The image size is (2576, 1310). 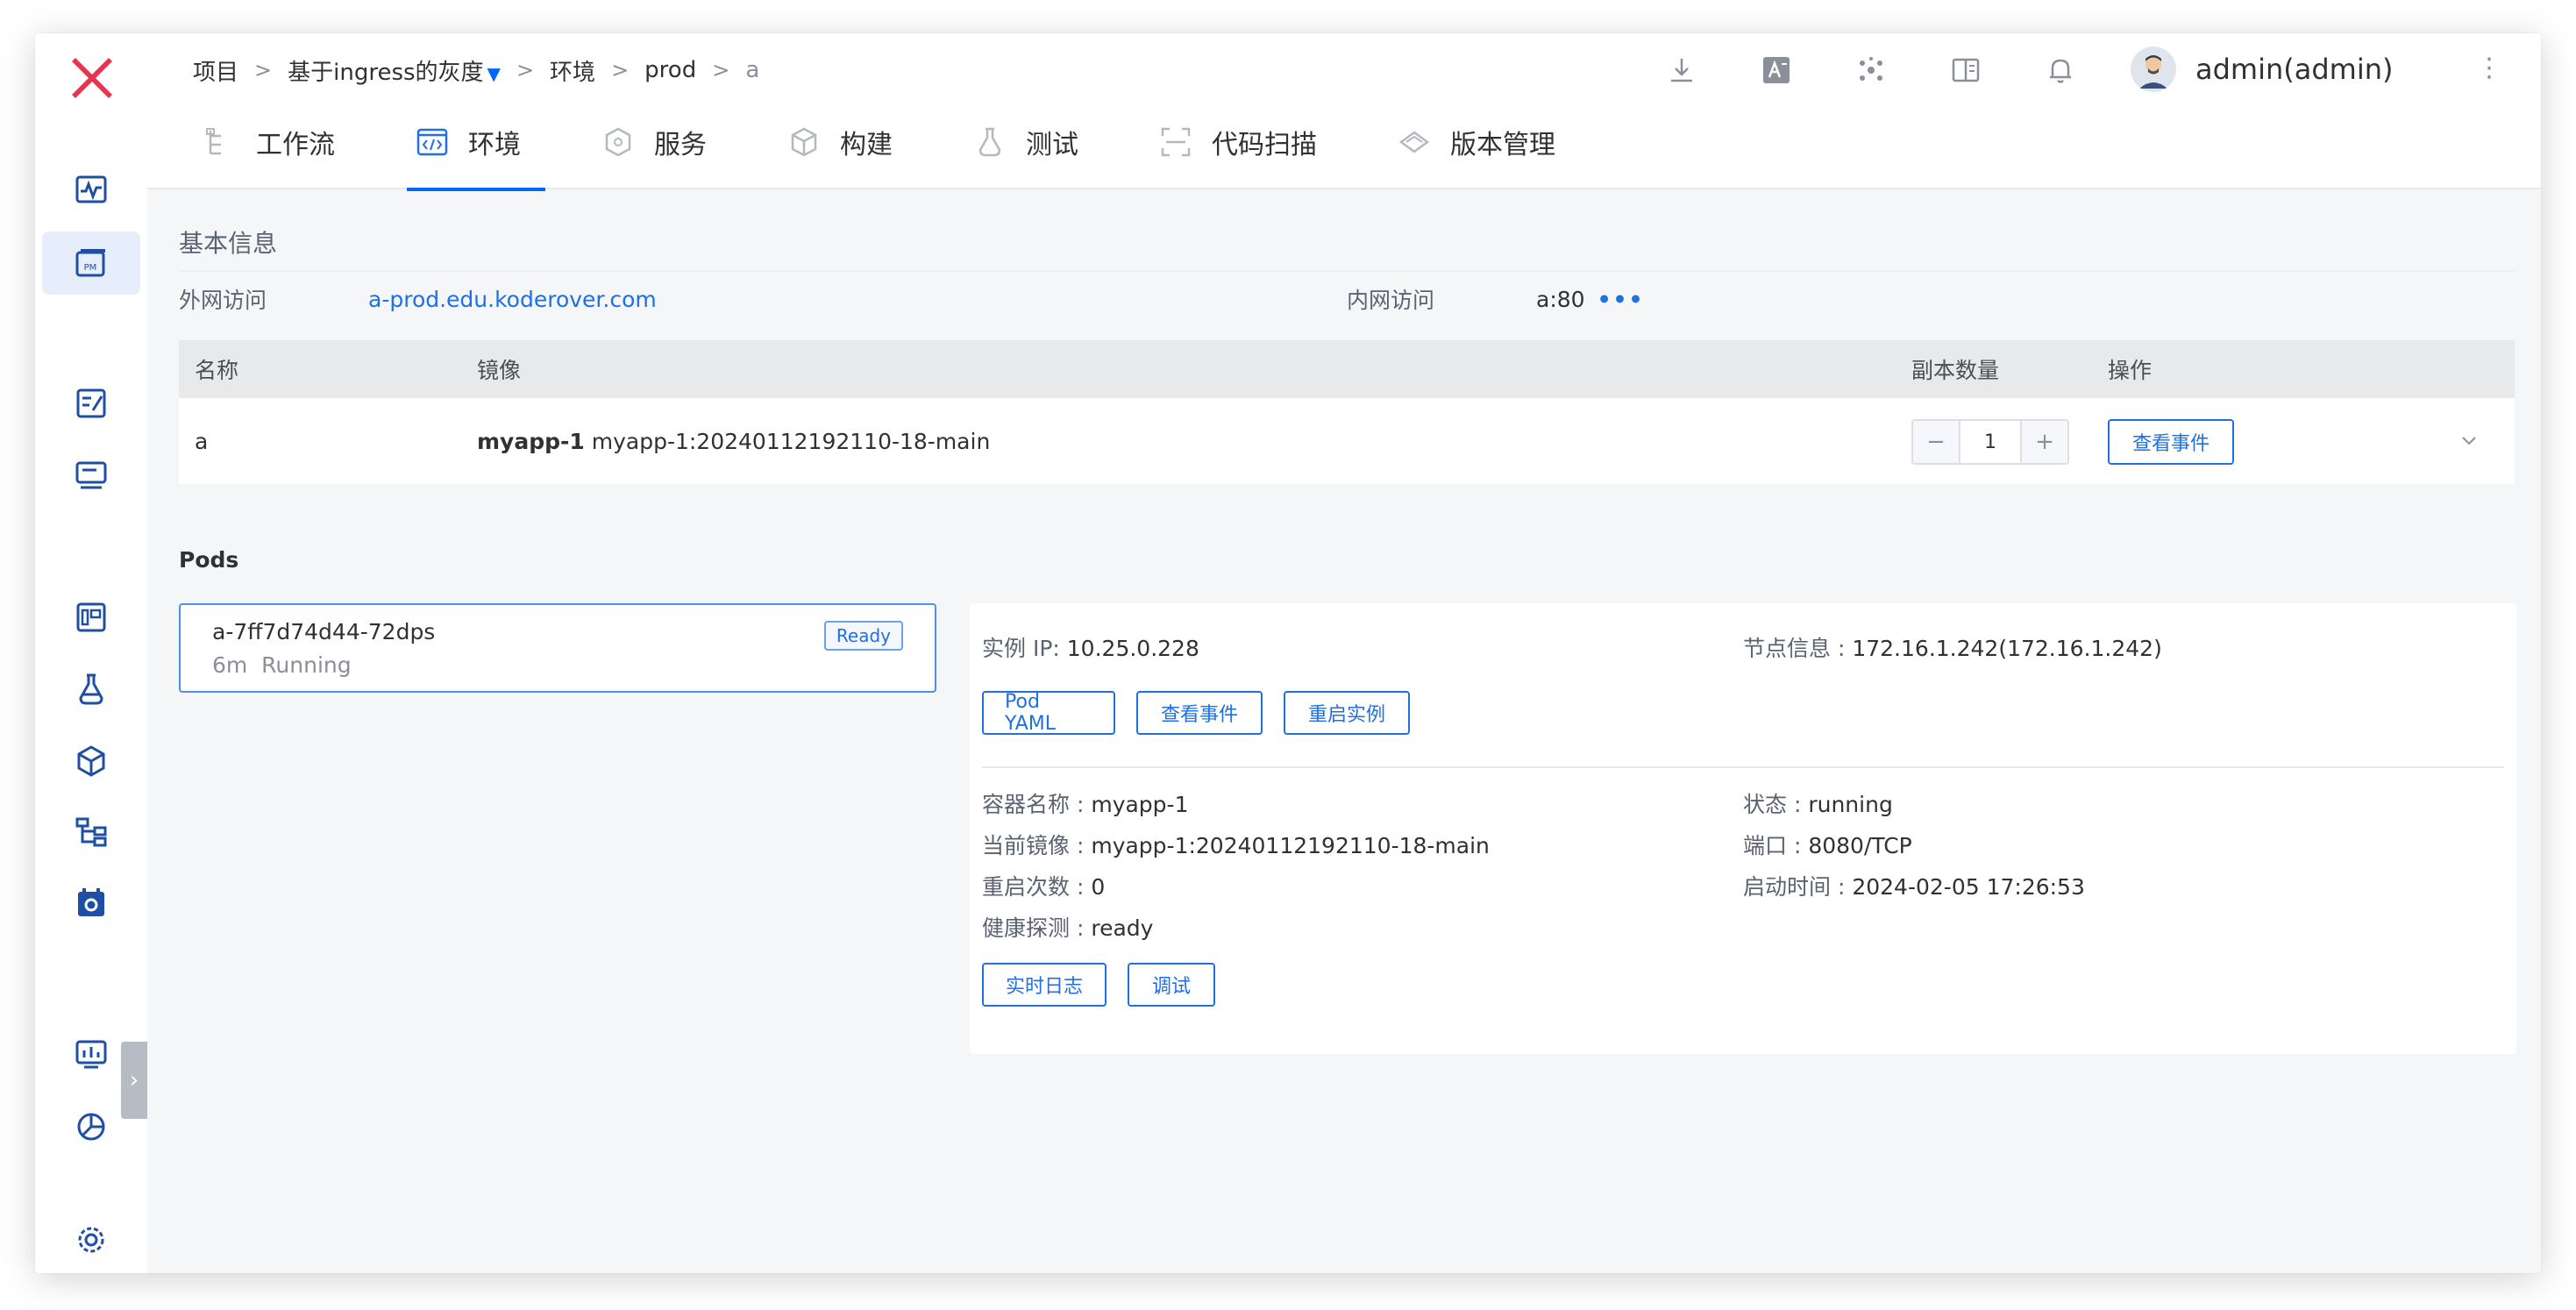 What do you see at coordinates (324, 631) in the screenshot?
I see `pod-name: a-7ff7d74d44-72dps` at bounding box center [324, 631].